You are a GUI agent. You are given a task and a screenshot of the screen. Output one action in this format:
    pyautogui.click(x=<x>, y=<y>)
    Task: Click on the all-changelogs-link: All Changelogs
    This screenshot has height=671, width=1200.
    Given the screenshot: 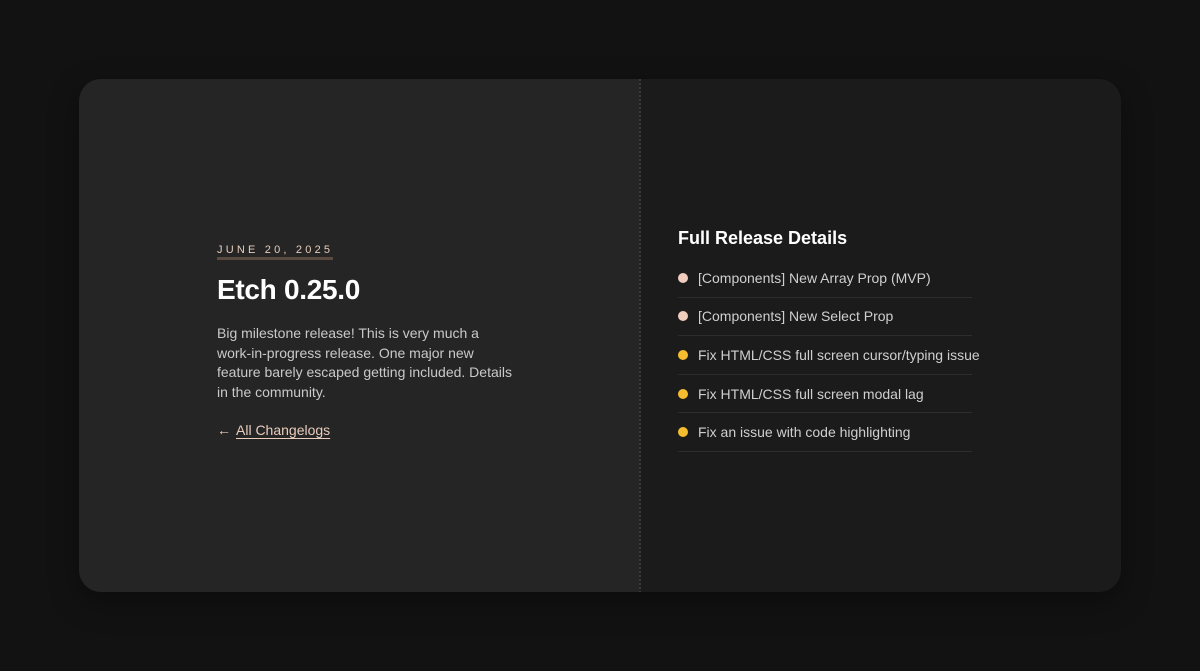 What is the action you would take?
    pyautogui.click(x=283, y=430)
    